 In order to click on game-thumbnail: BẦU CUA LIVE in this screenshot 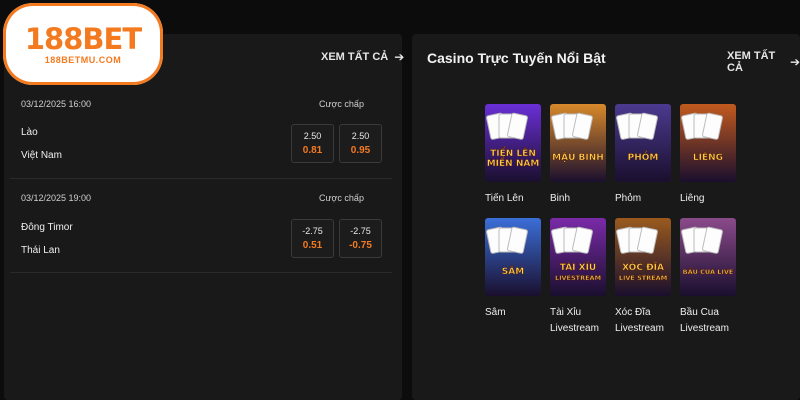, I will do `click(708, 257)`.